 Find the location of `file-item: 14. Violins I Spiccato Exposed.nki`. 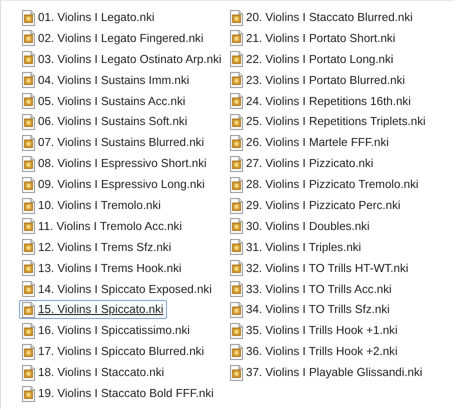

file-item: 14. Violins I Spiccato Exposed.nki is located at coordinates (117, 289).